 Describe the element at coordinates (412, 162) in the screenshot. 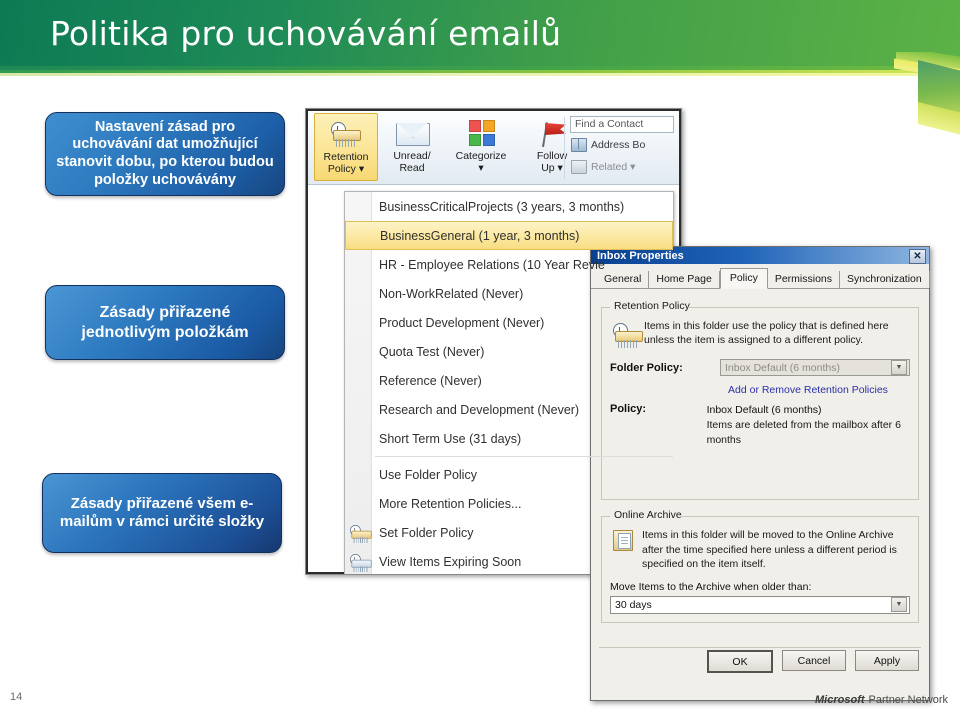

I see `unread-read-label: Unread/ Read` at that location.